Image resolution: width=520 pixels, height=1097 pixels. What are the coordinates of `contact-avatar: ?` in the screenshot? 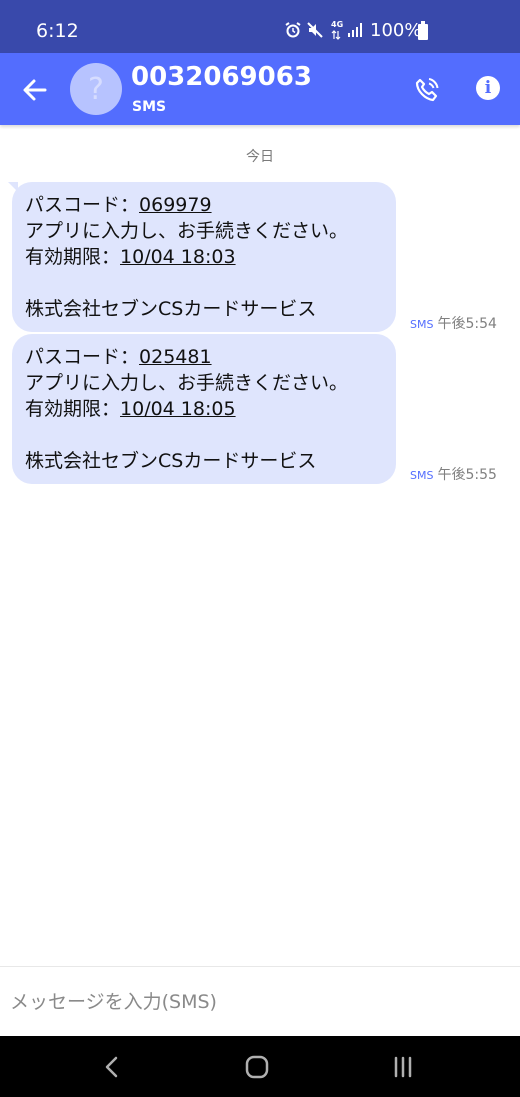 It's located at (96, 89).